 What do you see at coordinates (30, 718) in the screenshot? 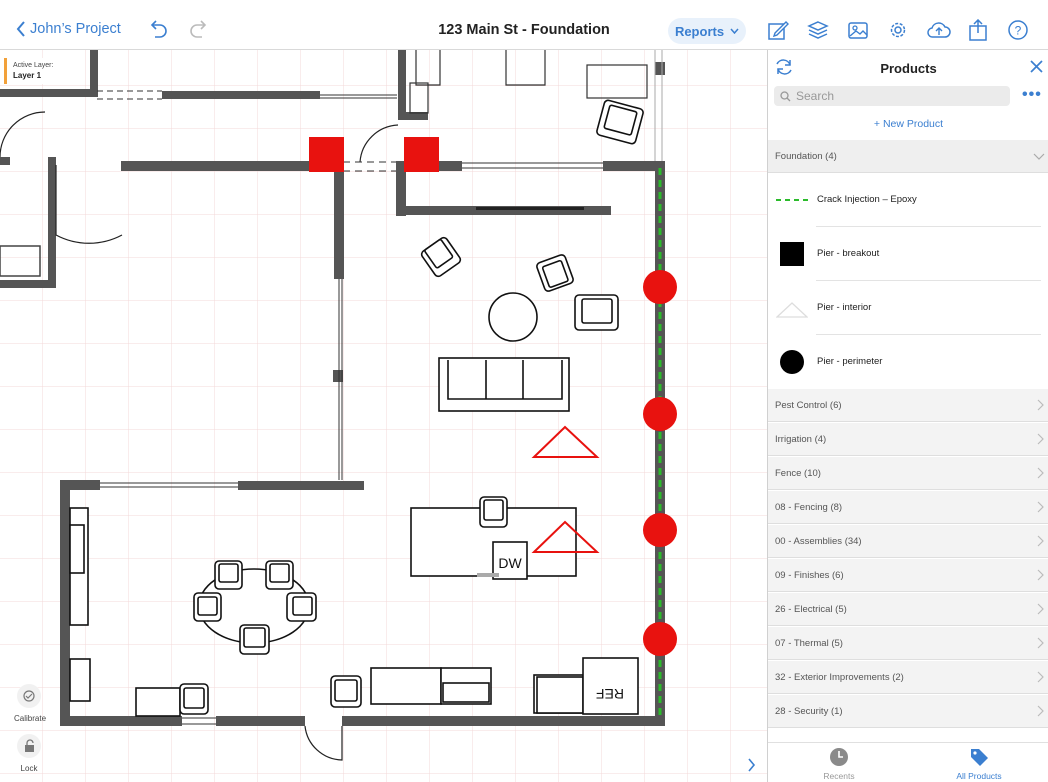
I see `calibrate-label: Calibrate` at bounding box center [30, 718].